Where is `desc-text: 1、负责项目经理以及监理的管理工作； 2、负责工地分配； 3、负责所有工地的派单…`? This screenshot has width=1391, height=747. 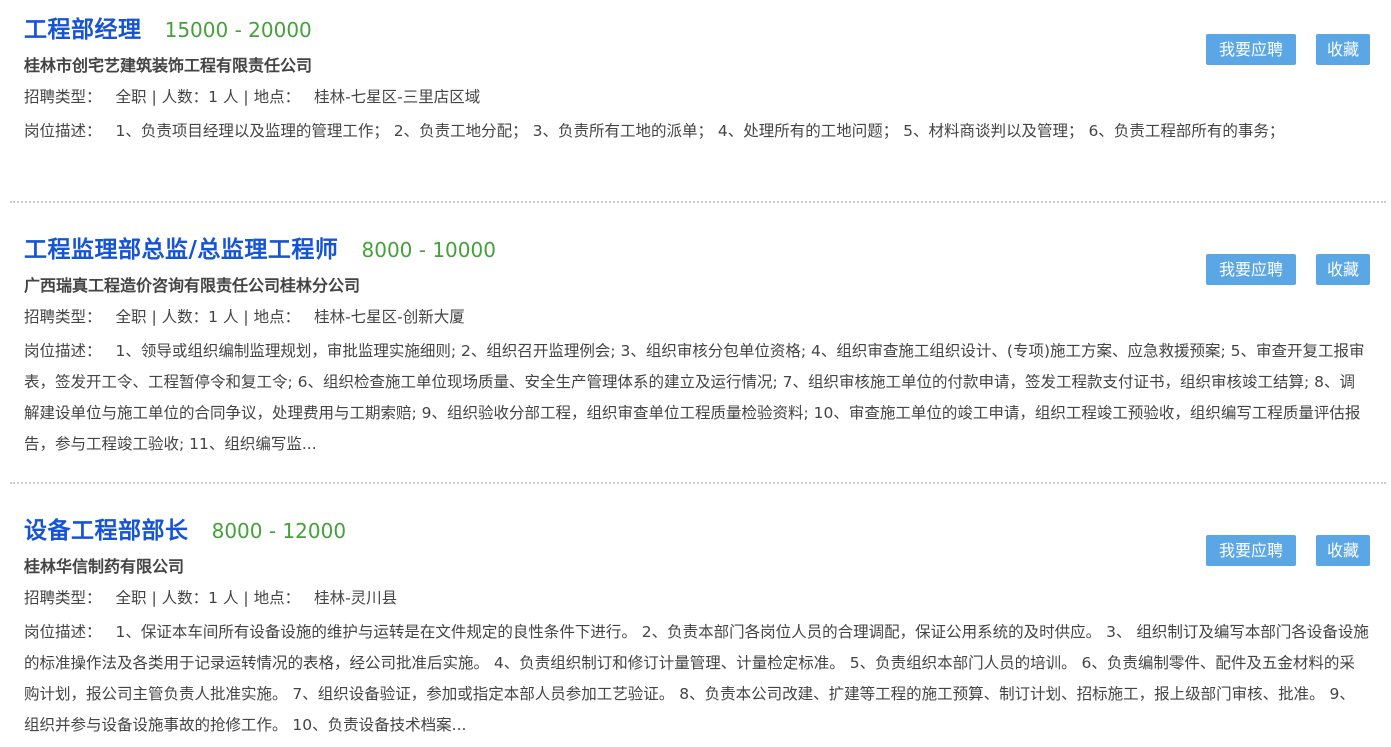 desc-text: 1、负责项目经理以及监理的管理工作； 2、负责工地分配； 3、负责所有工地的派单… is located at coordinates (700, 131).